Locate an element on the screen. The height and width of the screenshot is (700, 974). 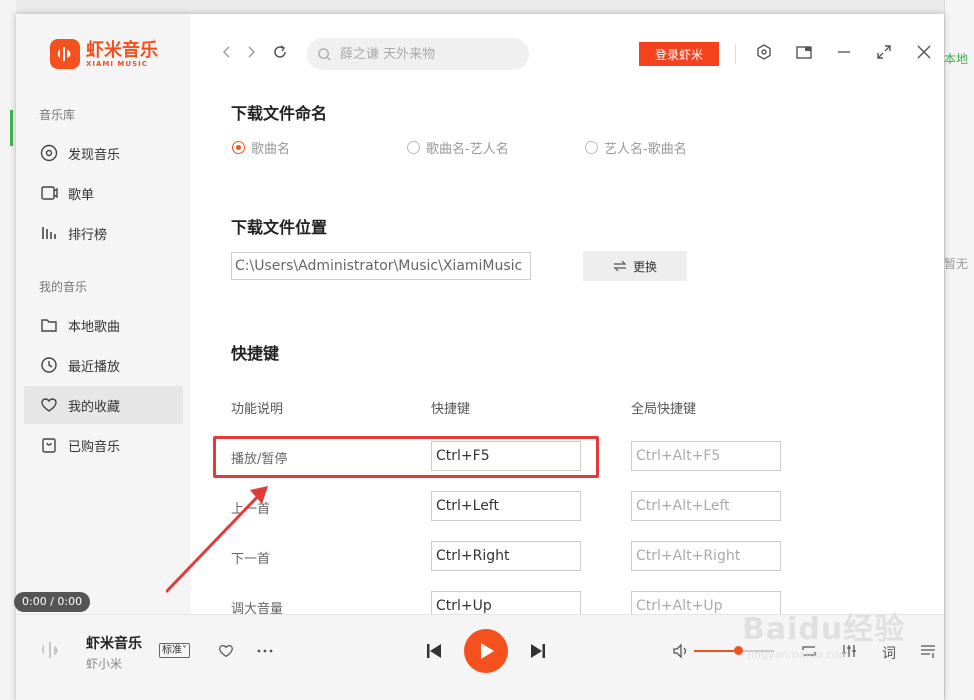
naming-option-artist-song: 艺人名-歌曲名 is located at coordinates (636, 147).